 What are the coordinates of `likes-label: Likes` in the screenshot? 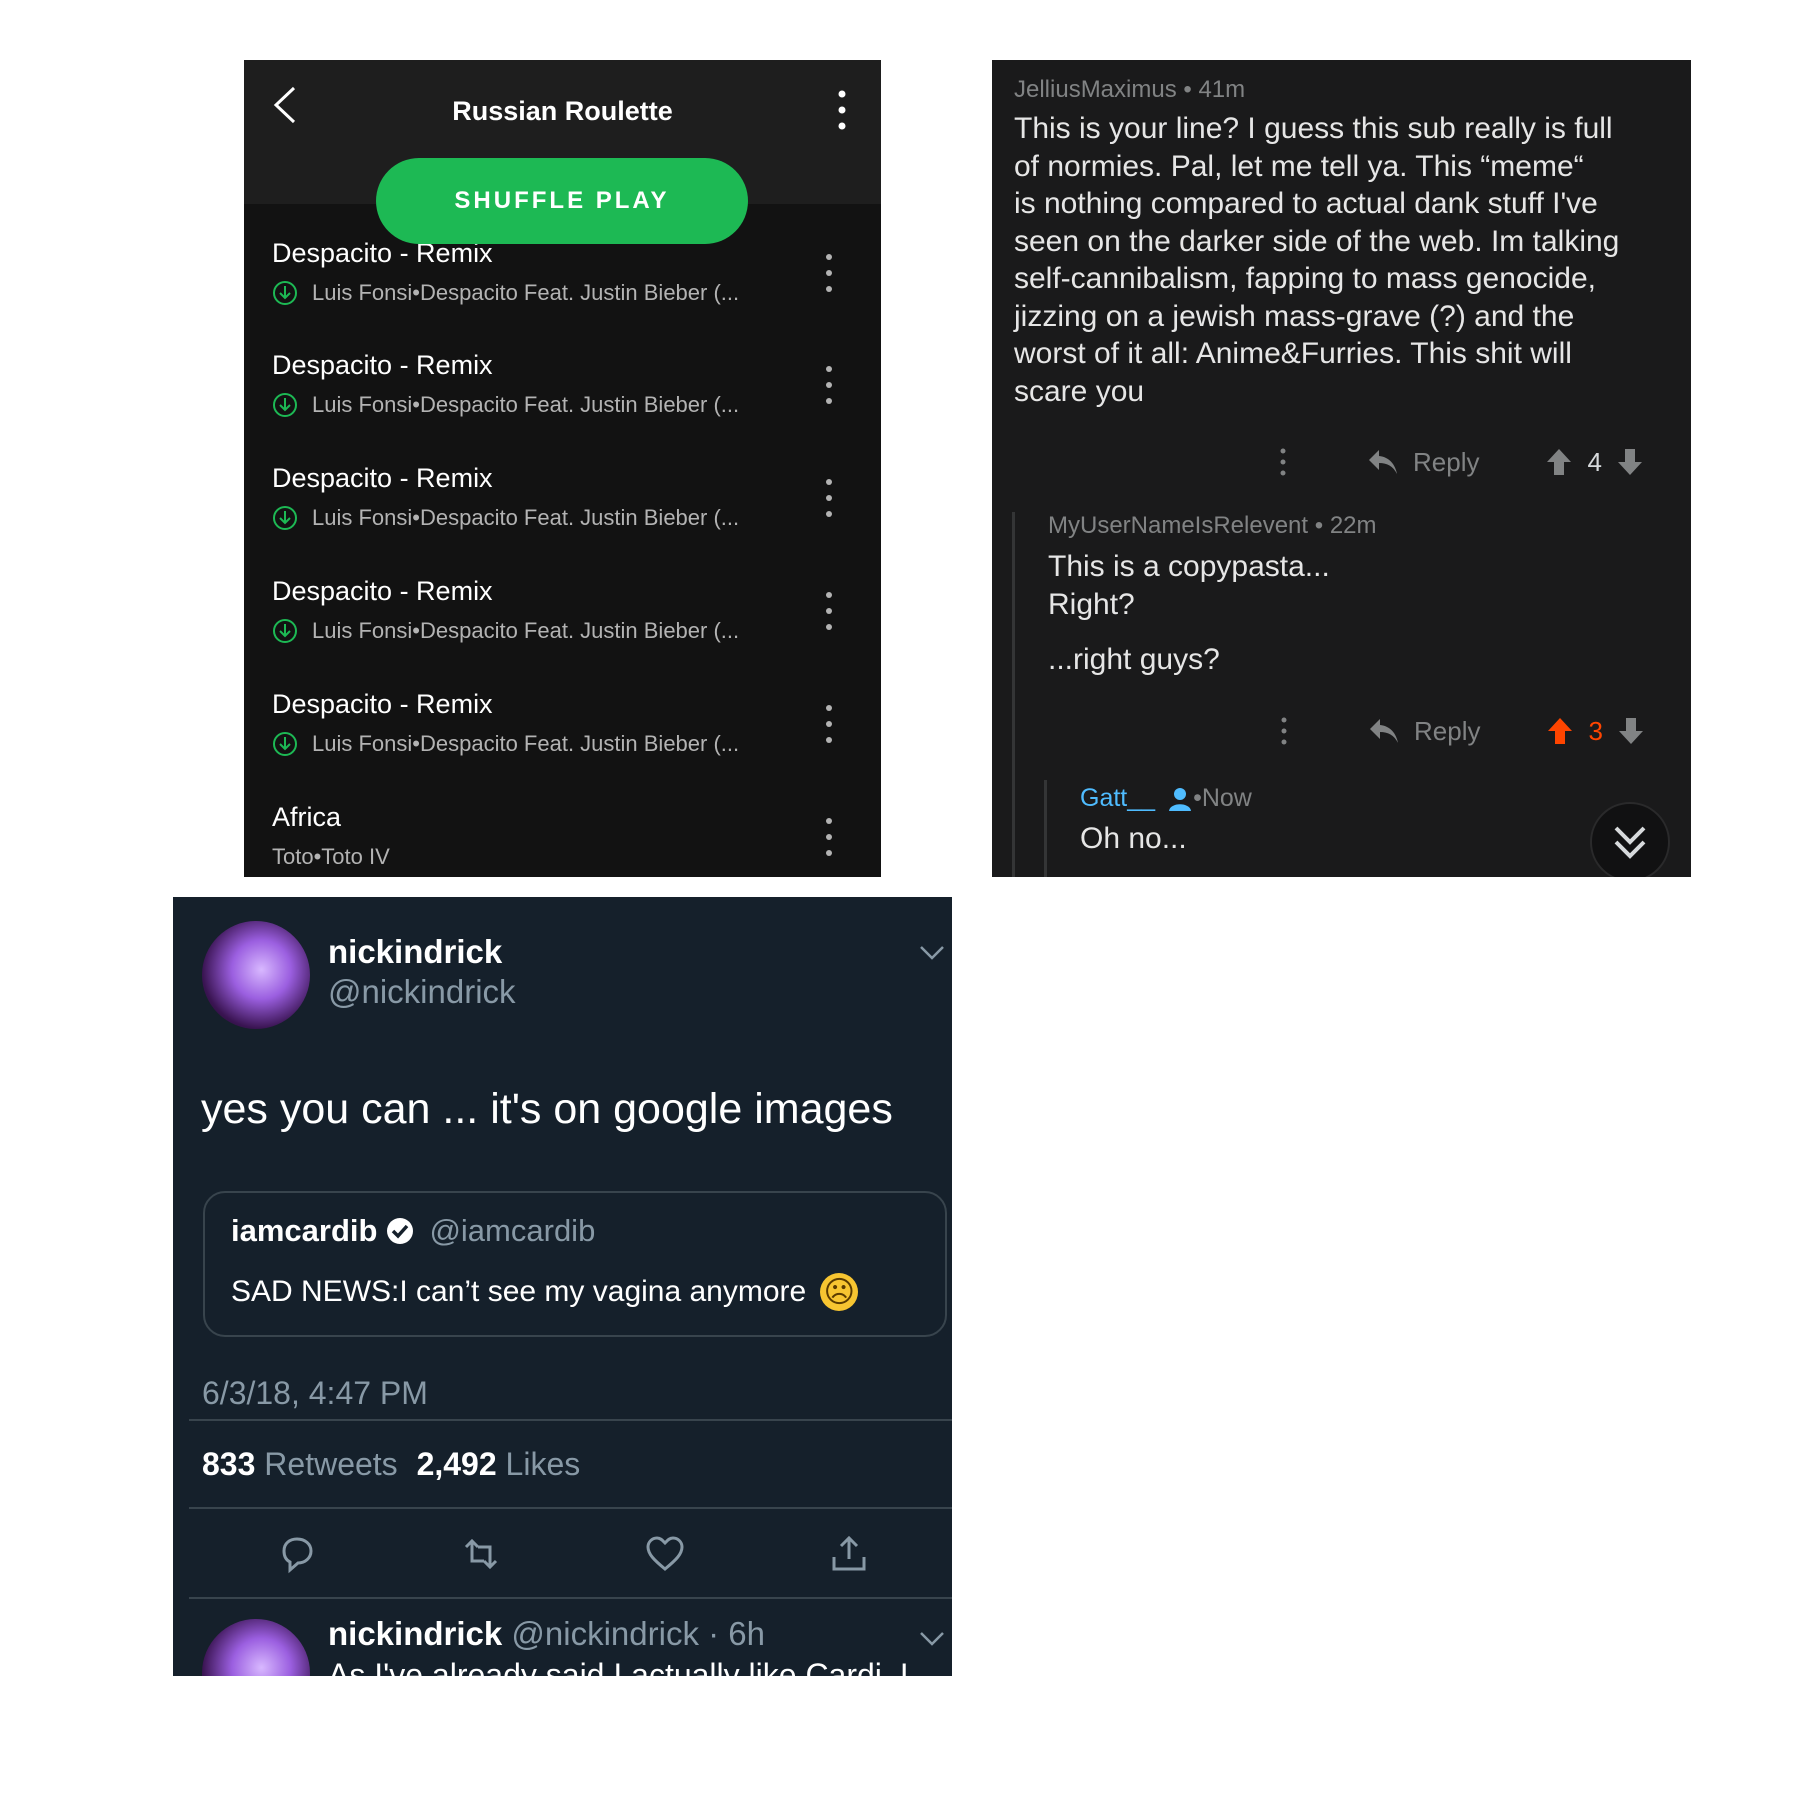 It's located at (543, 1464).